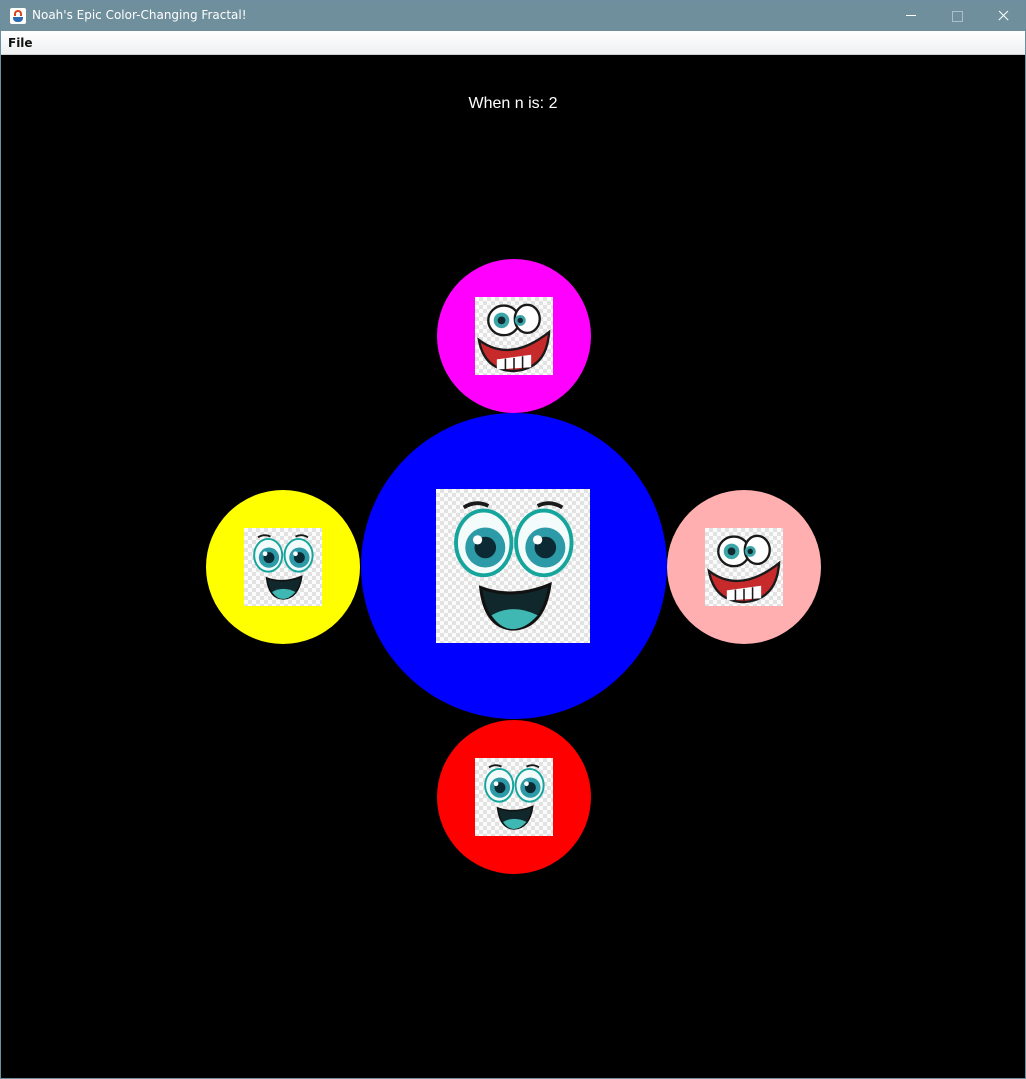 The width and height of the screenshot is (1026, 1079). I want to click on maximize-icon, so click(957, 16).